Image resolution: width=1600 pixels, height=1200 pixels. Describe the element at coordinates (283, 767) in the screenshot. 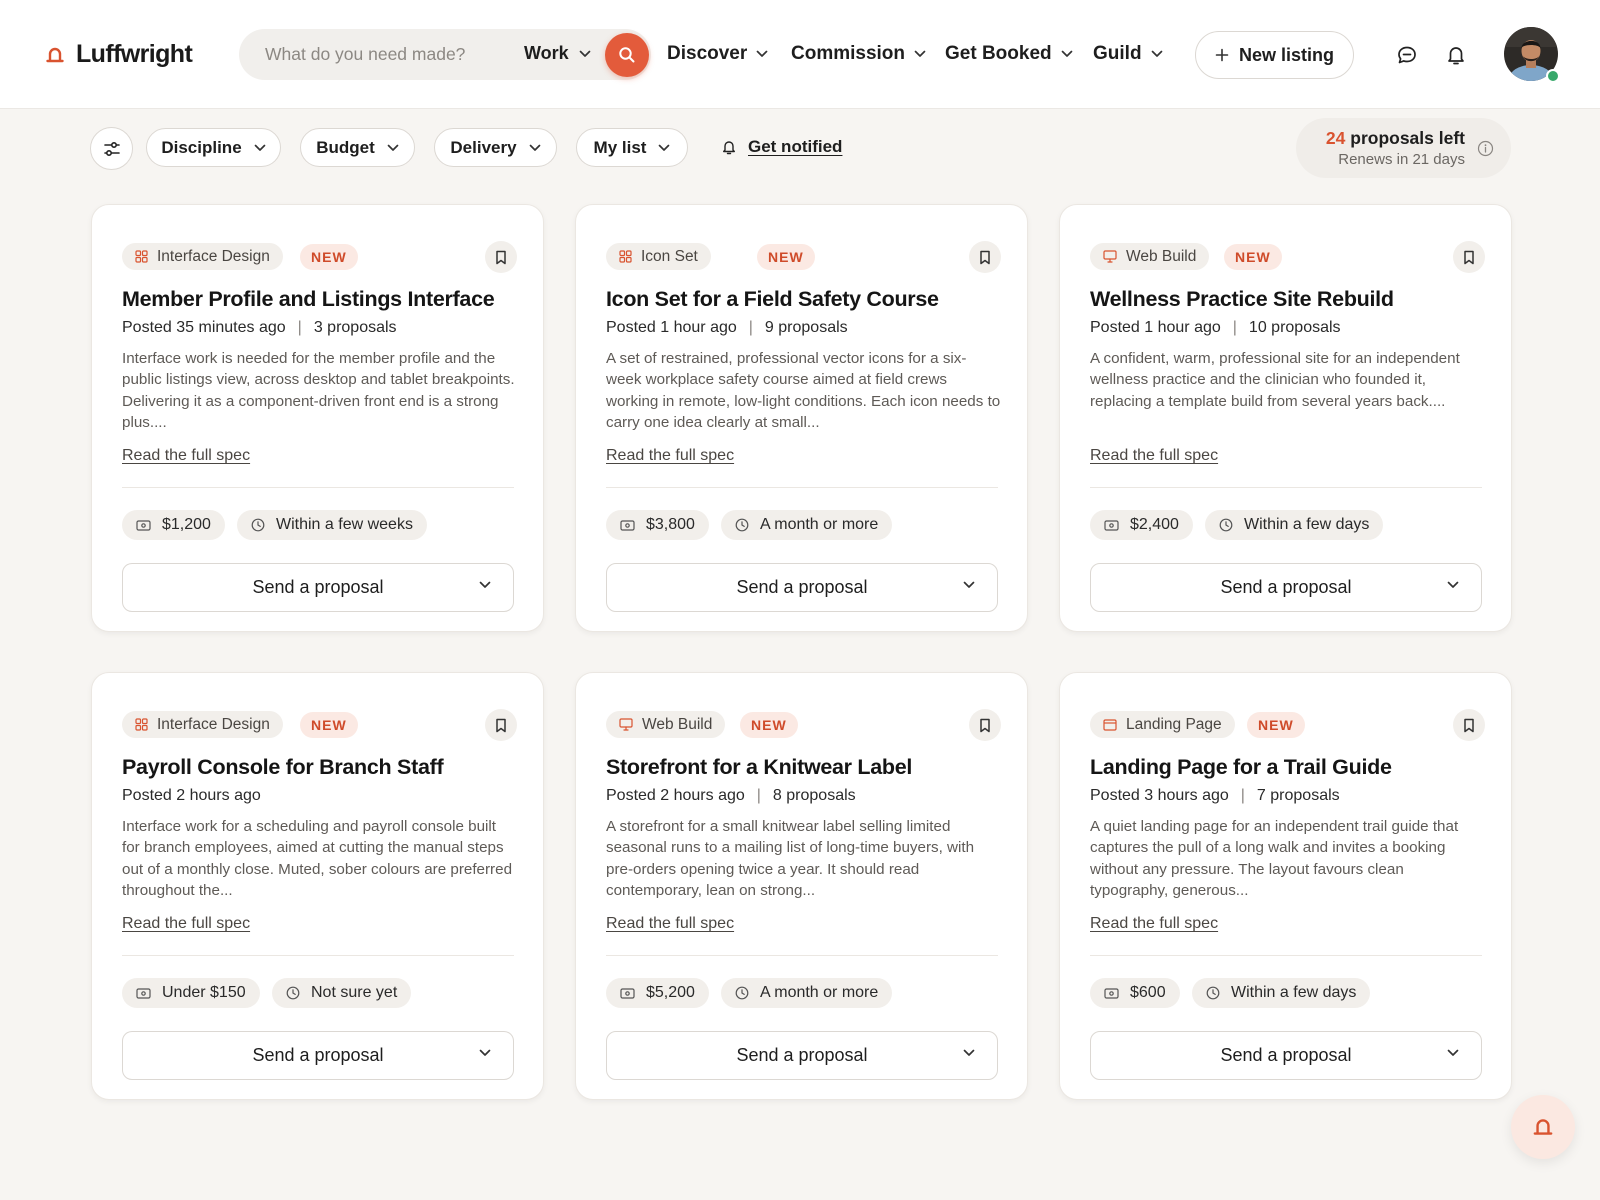

I see `card-title: Payroll Console for Branch Staff` at that location.